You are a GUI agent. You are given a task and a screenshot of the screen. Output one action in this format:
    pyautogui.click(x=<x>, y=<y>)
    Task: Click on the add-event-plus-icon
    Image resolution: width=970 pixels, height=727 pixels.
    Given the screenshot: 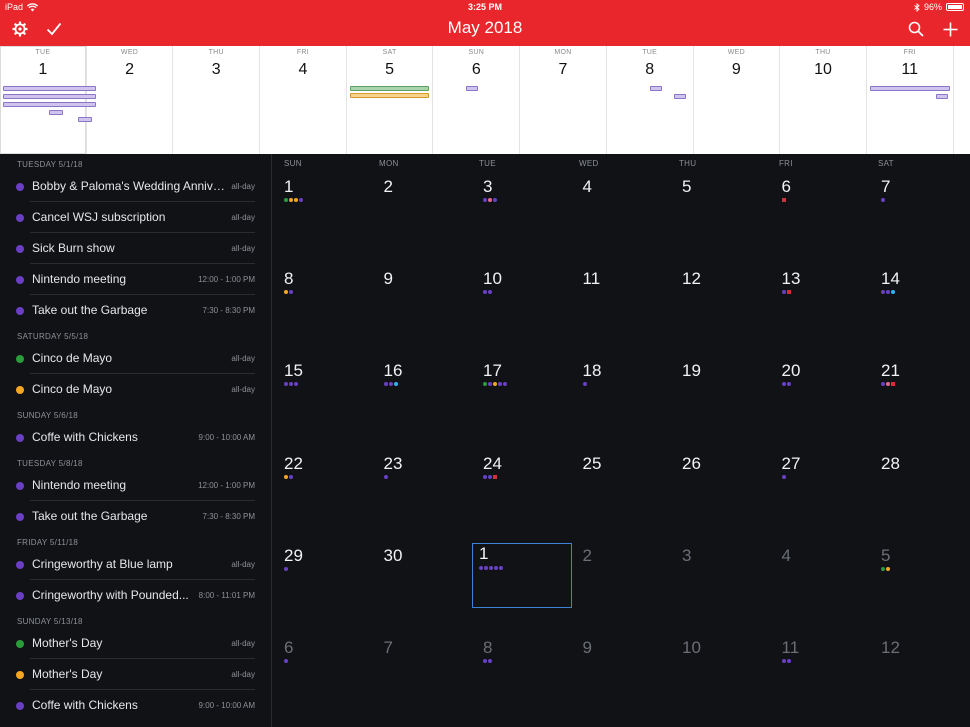 What is the action you would take?
    pyautogui.click(x=950, y=29)
    